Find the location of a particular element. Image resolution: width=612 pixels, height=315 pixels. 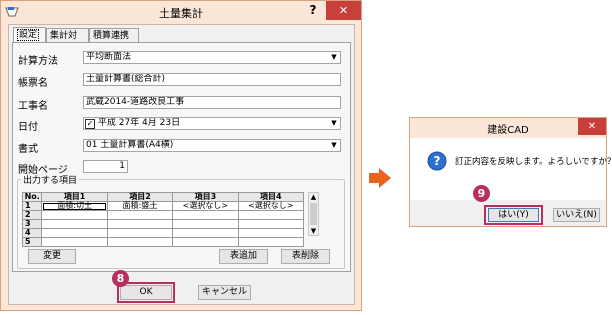

confirm-title: 建設CAD is located at coordinates (508, 130).